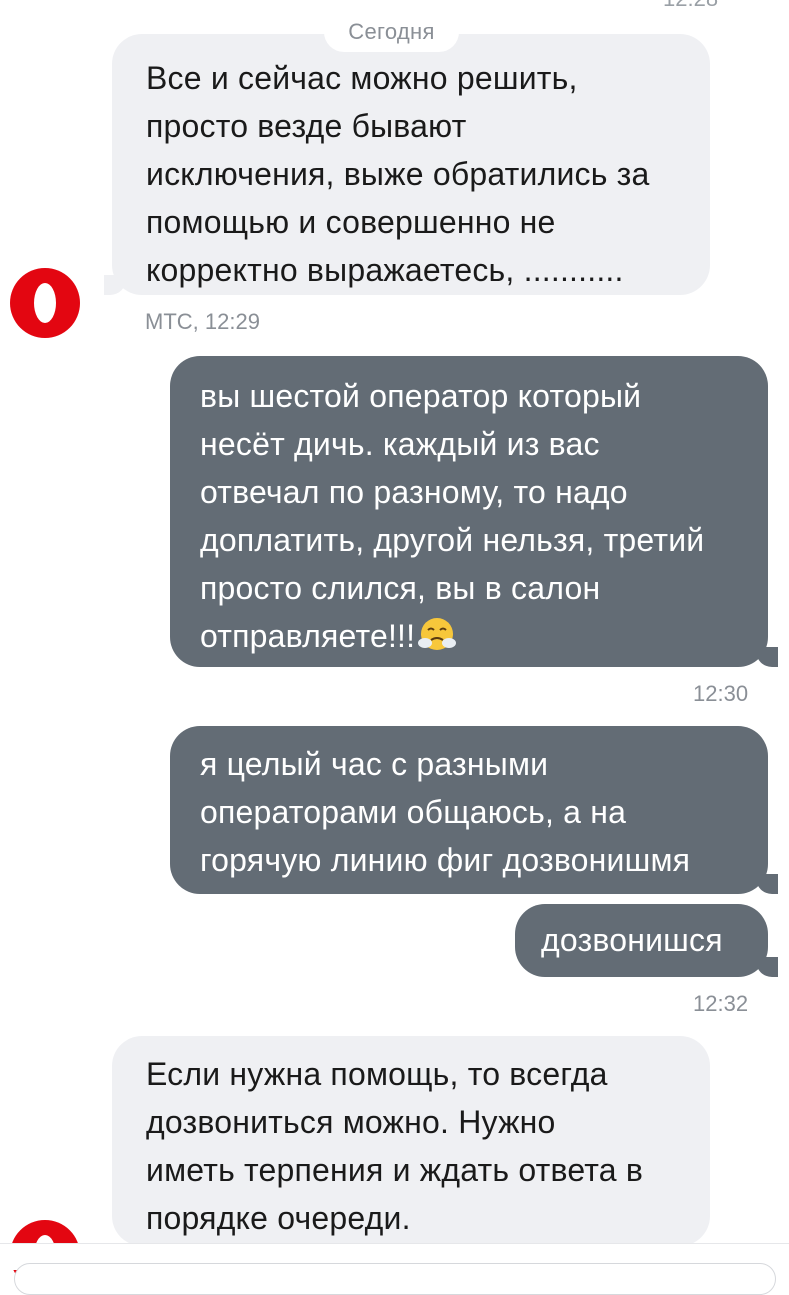  What do you see at coordinates (351, 1122) in the screenshot?
I see `message-line: дозвониться можно. Нужно` at bounding box center [351, 1122].